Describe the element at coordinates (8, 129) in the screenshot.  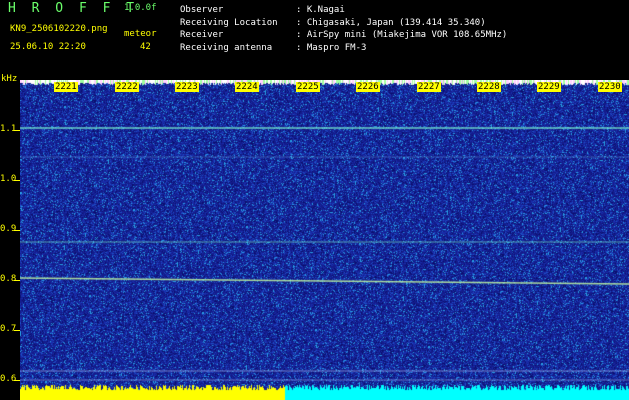
I see `y-tick-label: 1.1` at that location.